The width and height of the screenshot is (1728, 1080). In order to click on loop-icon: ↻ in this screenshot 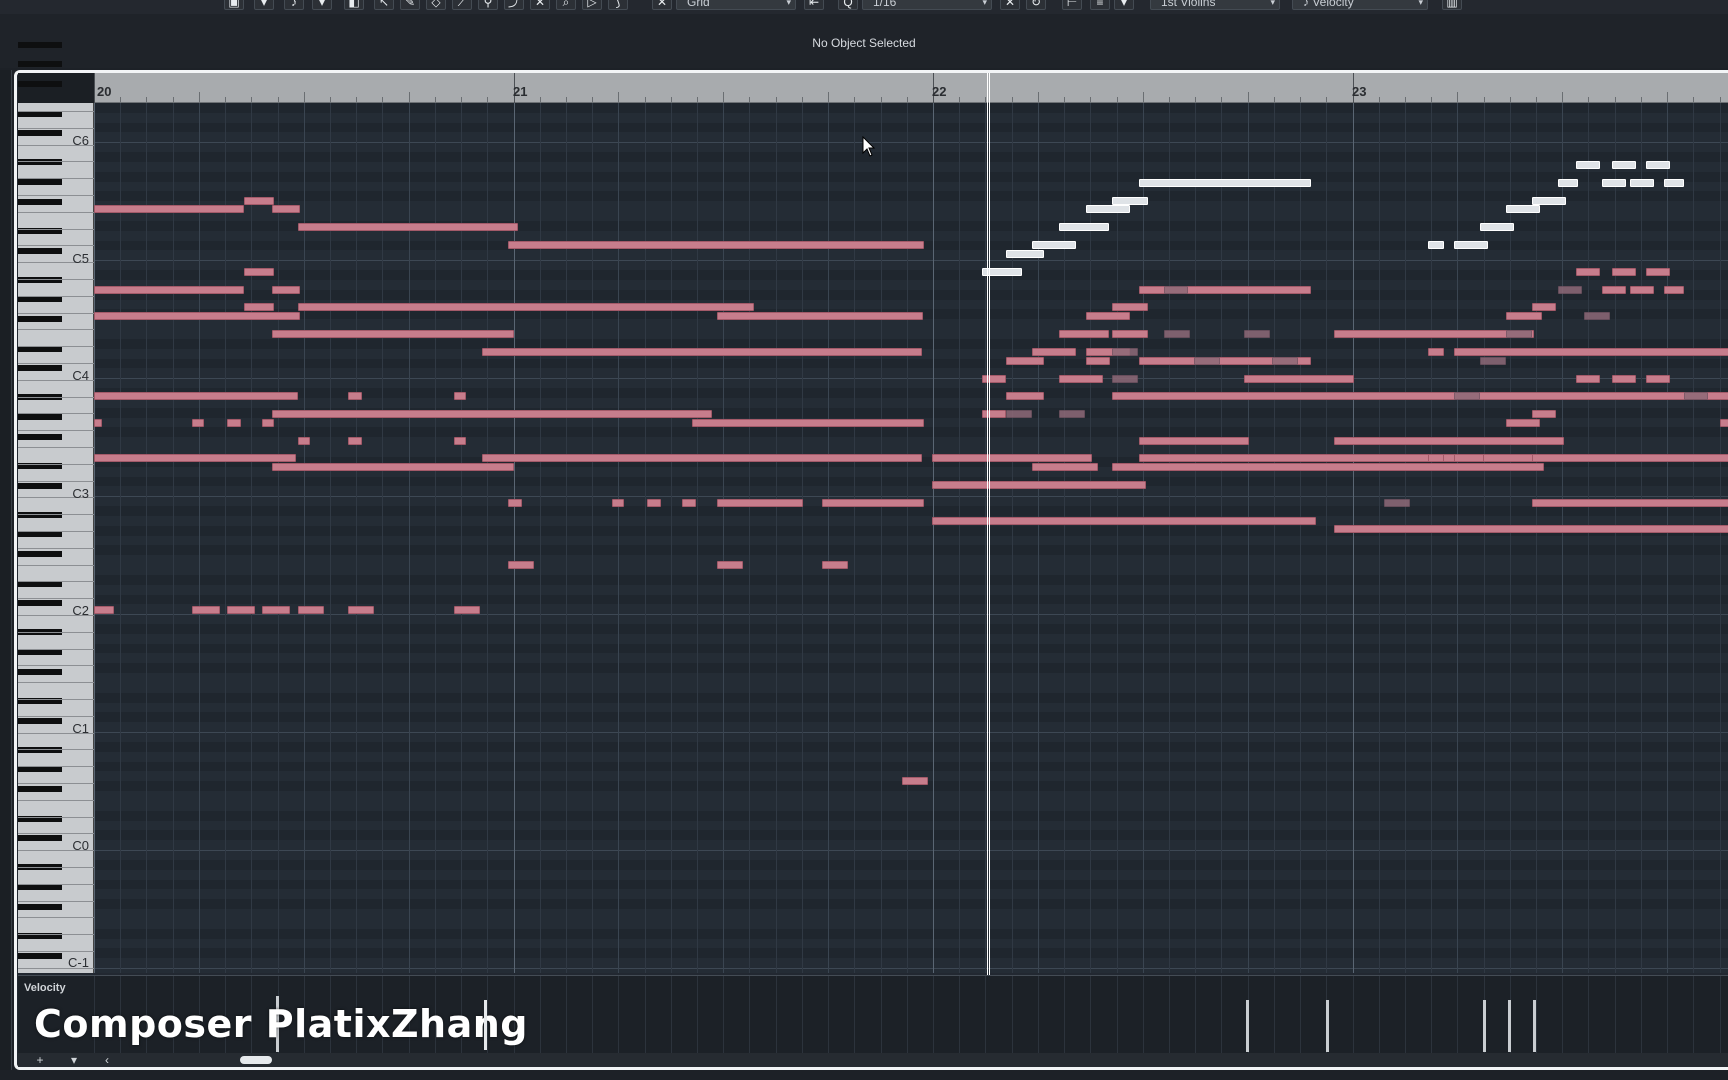, I will do `click(1036, 5)`.